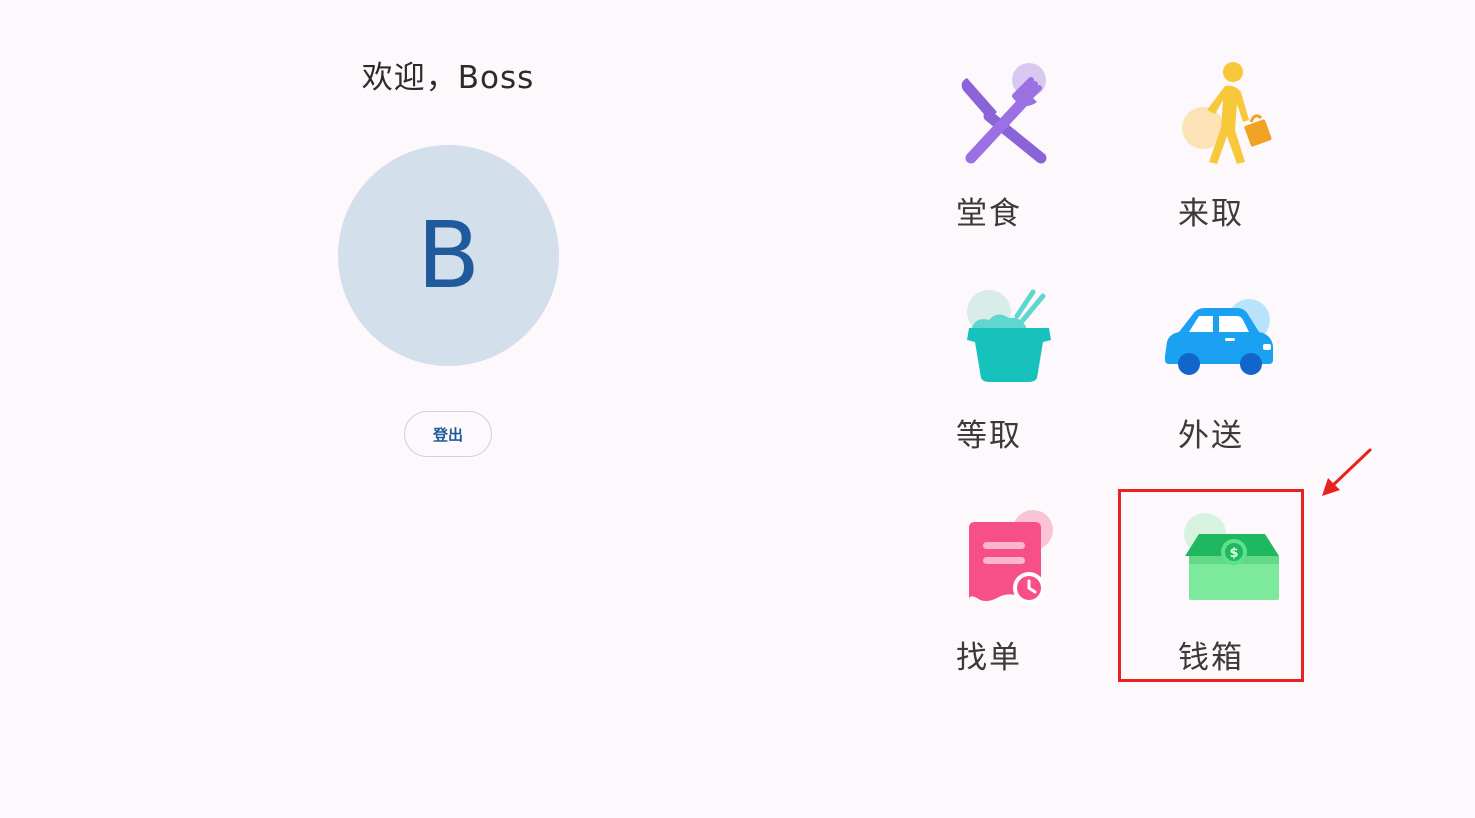 This screenshot has height=818, width=1475. I want to click on tile-find-order: 找单, so click(989, 599).